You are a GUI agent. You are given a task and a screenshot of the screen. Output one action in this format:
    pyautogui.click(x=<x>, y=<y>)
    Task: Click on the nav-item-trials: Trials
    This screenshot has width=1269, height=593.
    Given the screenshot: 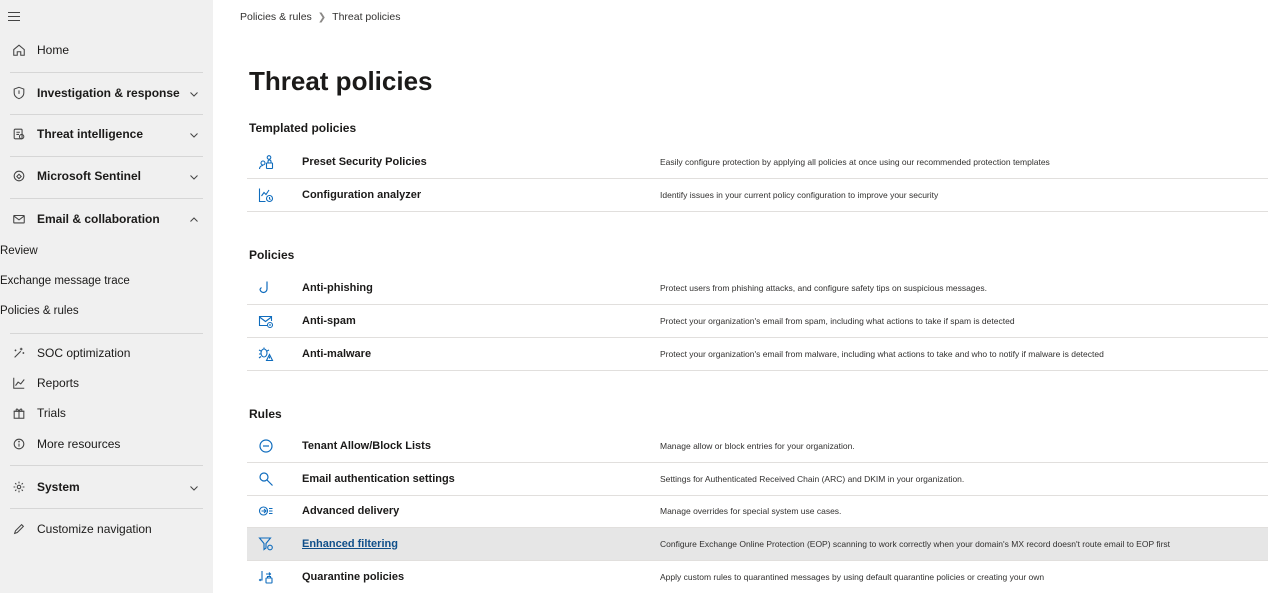 What is the action you would take?
    pyautogui.click(x=106, y=413)
    